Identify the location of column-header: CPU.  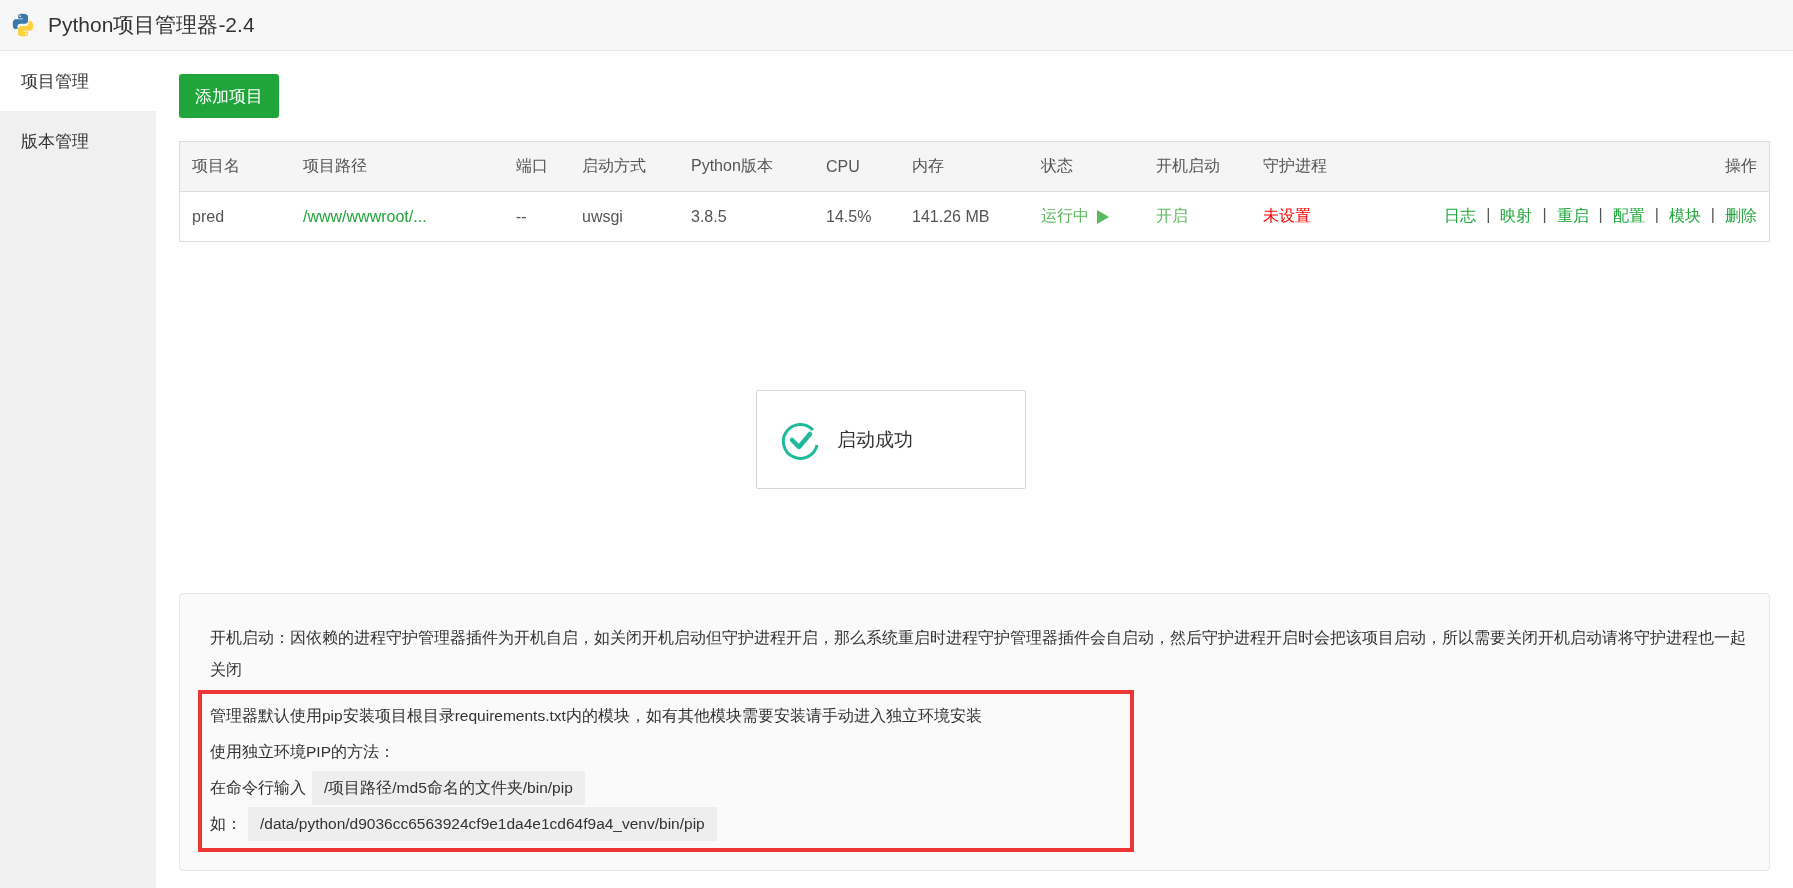
(843, 166).